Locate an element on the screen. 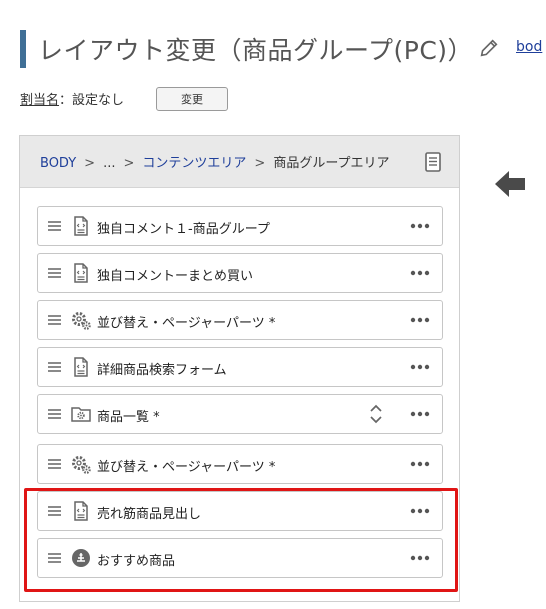  assign-value: ：設定なし is located at coordinates (92, 100).